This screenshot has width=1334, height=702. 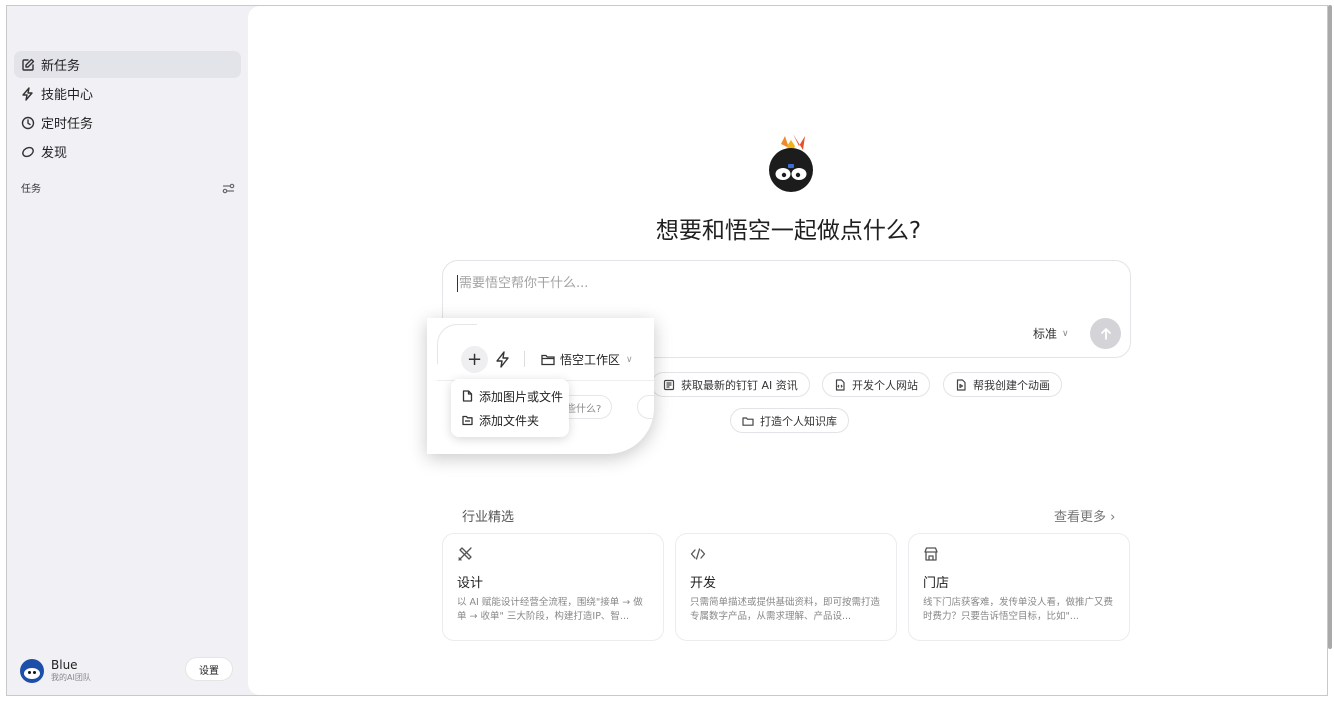 I want to click on code-icon, so click(x=698, y=554).